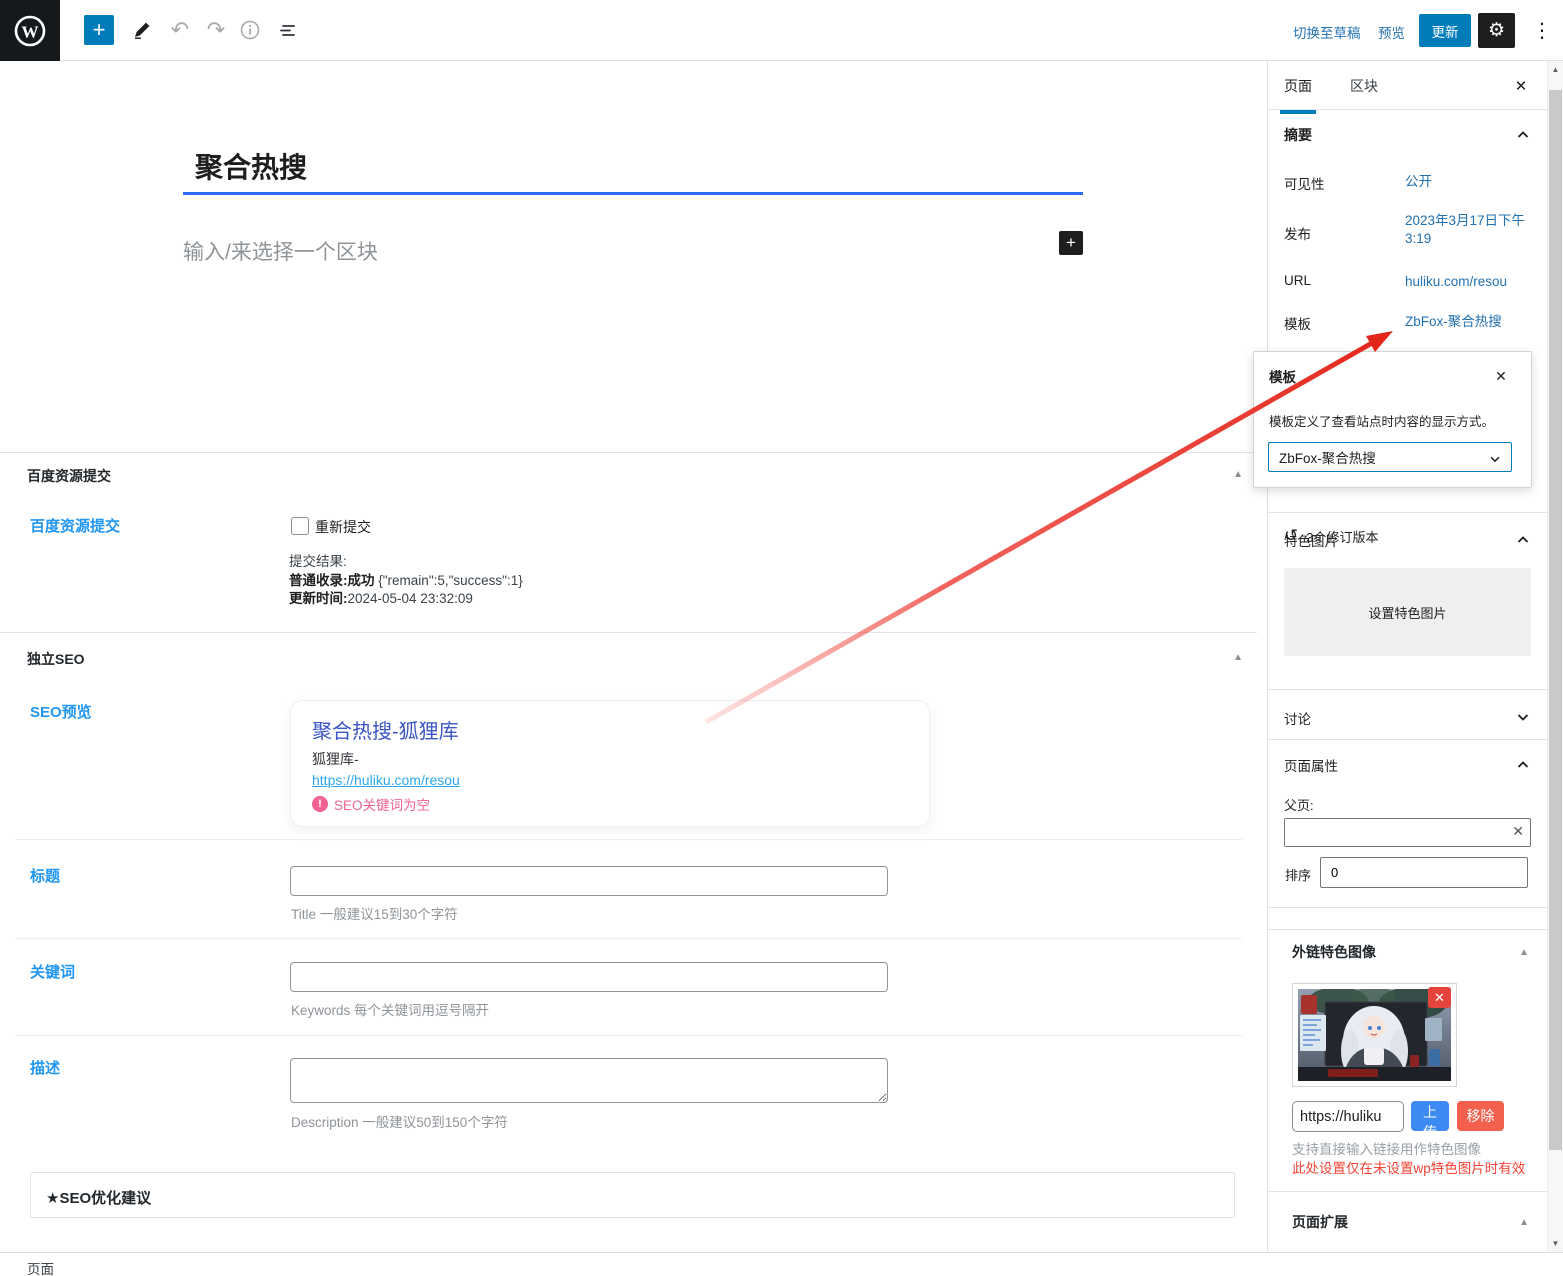  I want to click on order-label: 排序, so click(1298, 875).